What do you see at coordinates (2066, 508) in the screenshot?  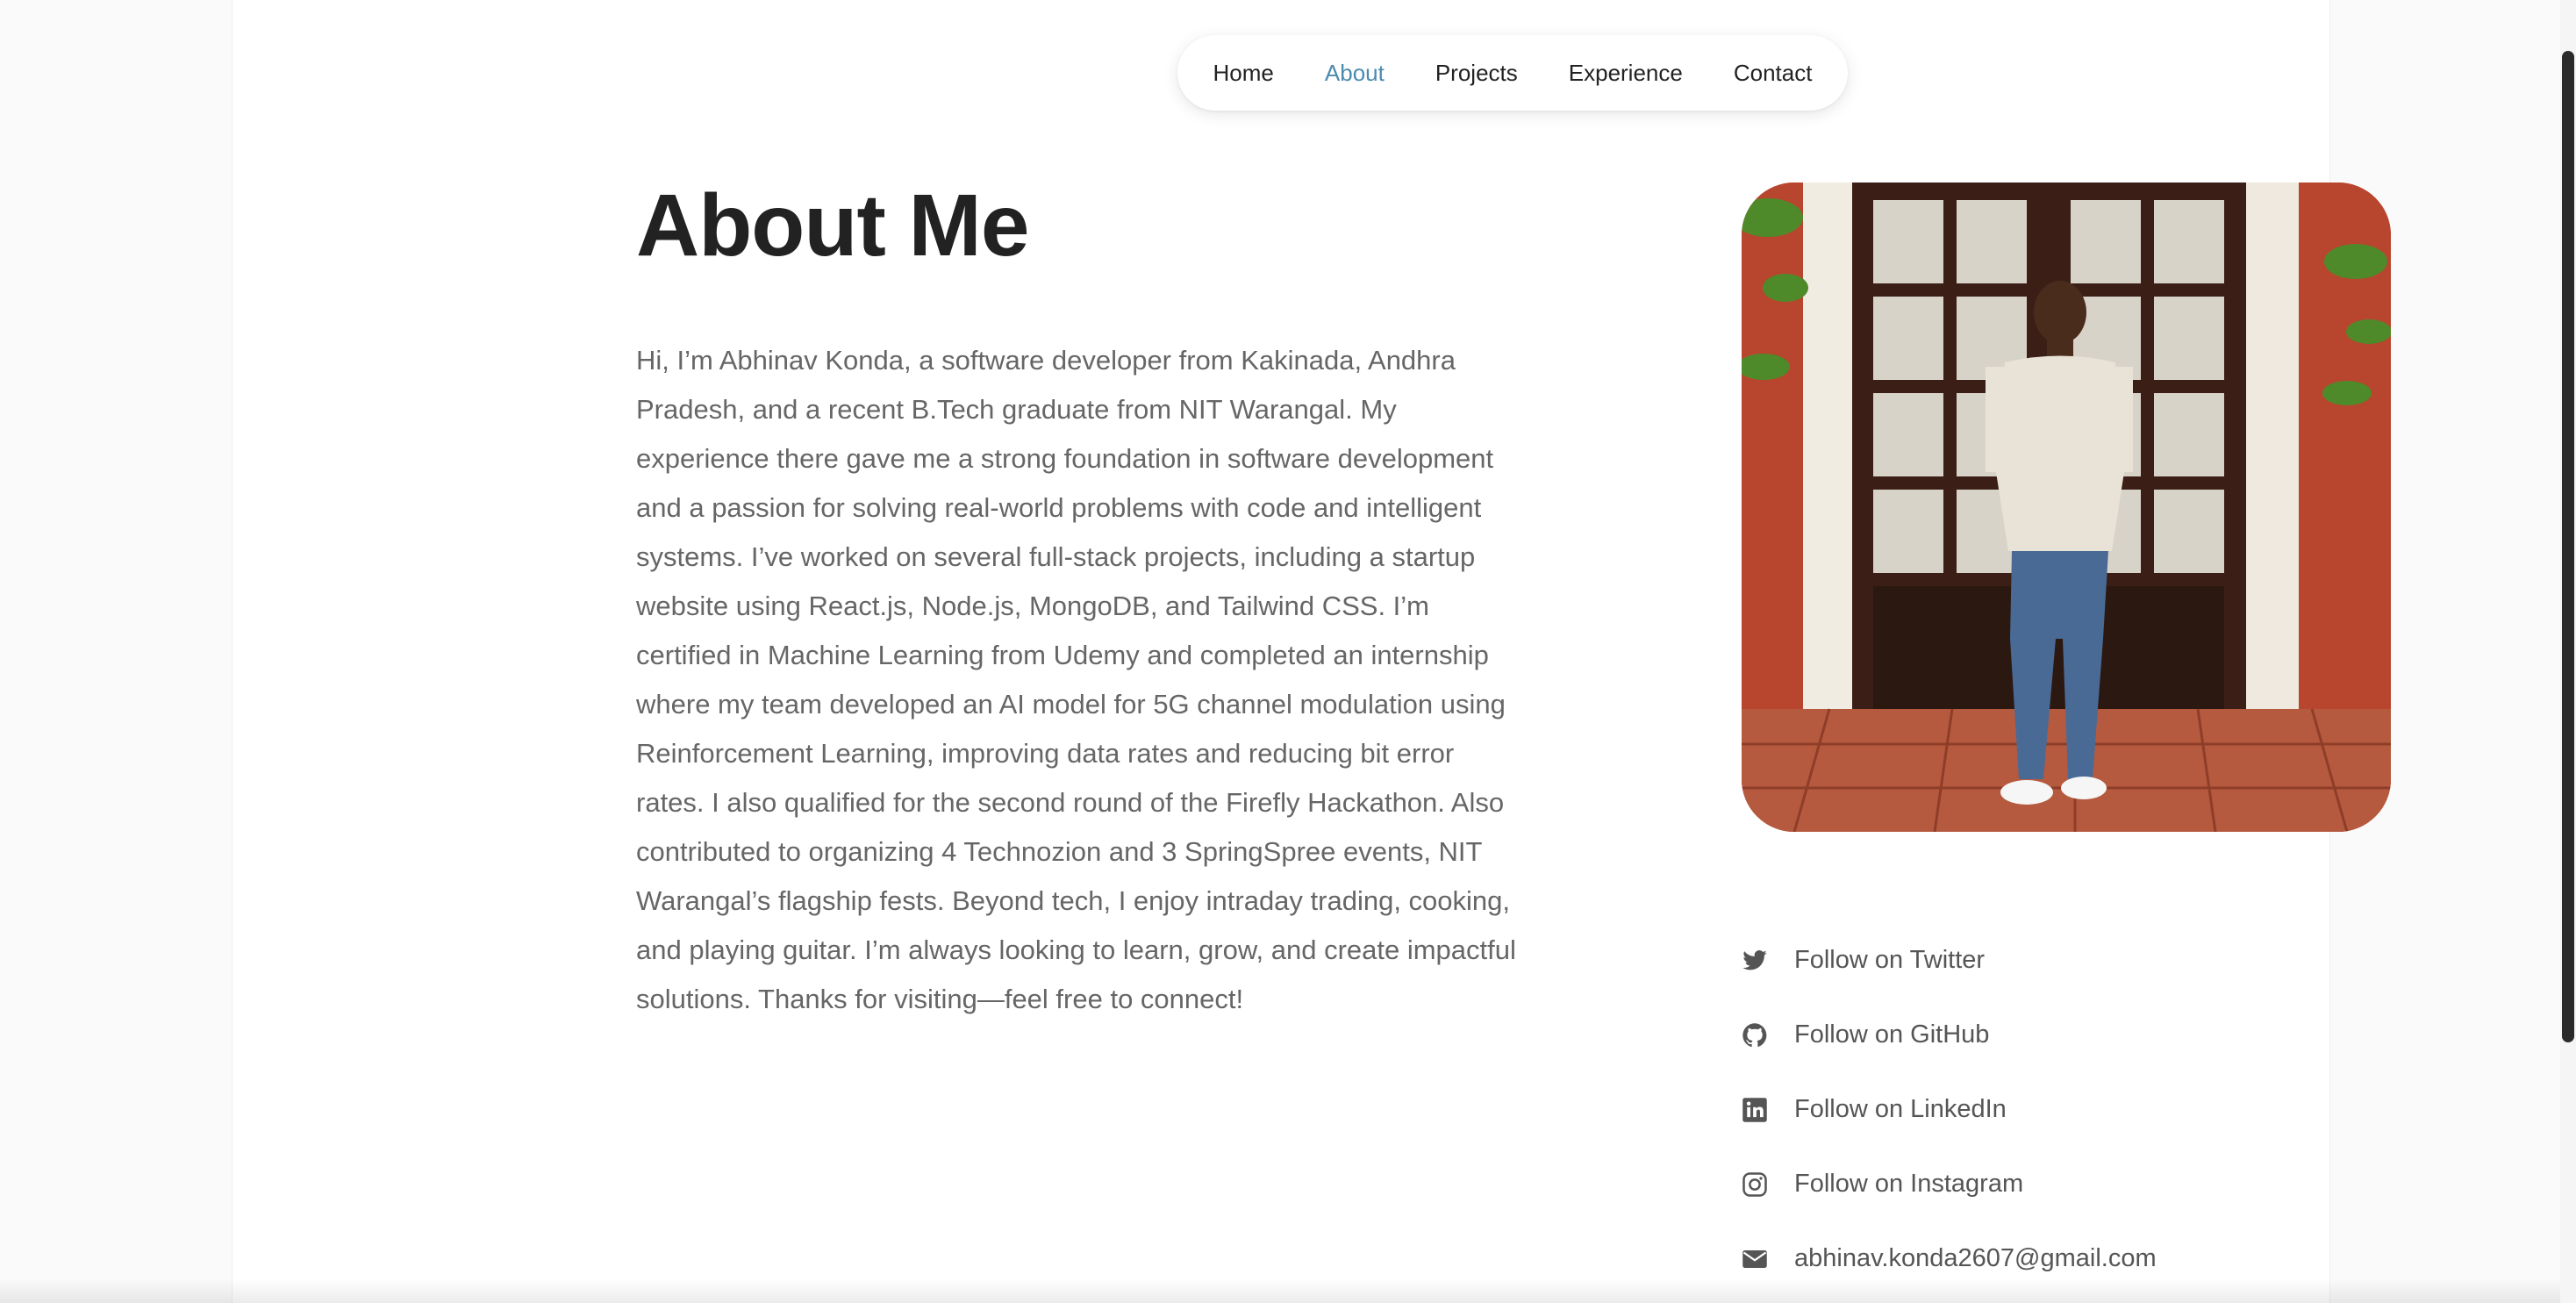 I see `profile-photo` at bounding box center [2066, 508].